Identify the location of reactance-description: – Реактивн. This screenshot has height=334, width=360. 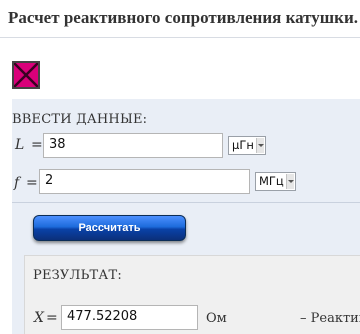
(330, 318).